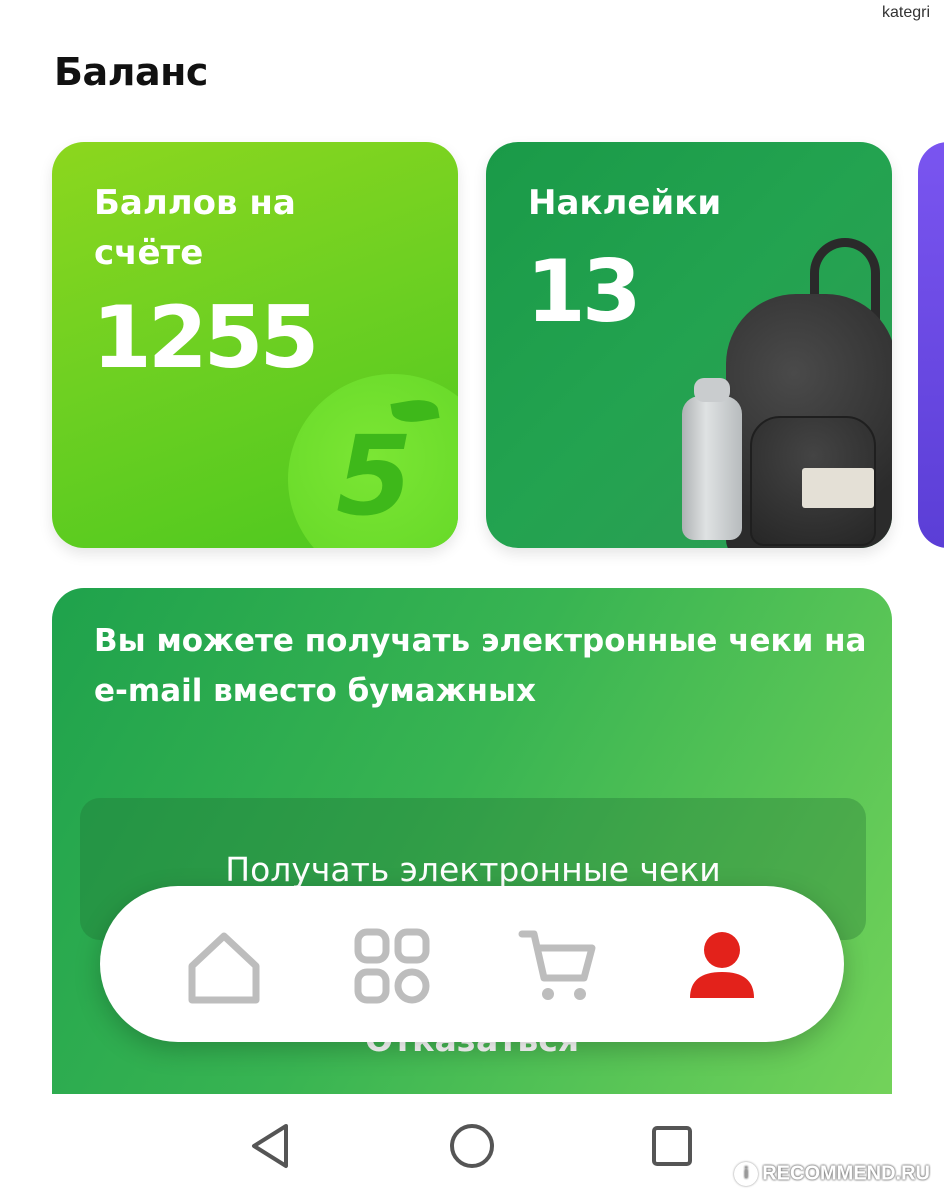  What do you see at coordinates (392, 966) in the screenshot?
I see `catalog-grid-icon` at bounding box center [392, 966].